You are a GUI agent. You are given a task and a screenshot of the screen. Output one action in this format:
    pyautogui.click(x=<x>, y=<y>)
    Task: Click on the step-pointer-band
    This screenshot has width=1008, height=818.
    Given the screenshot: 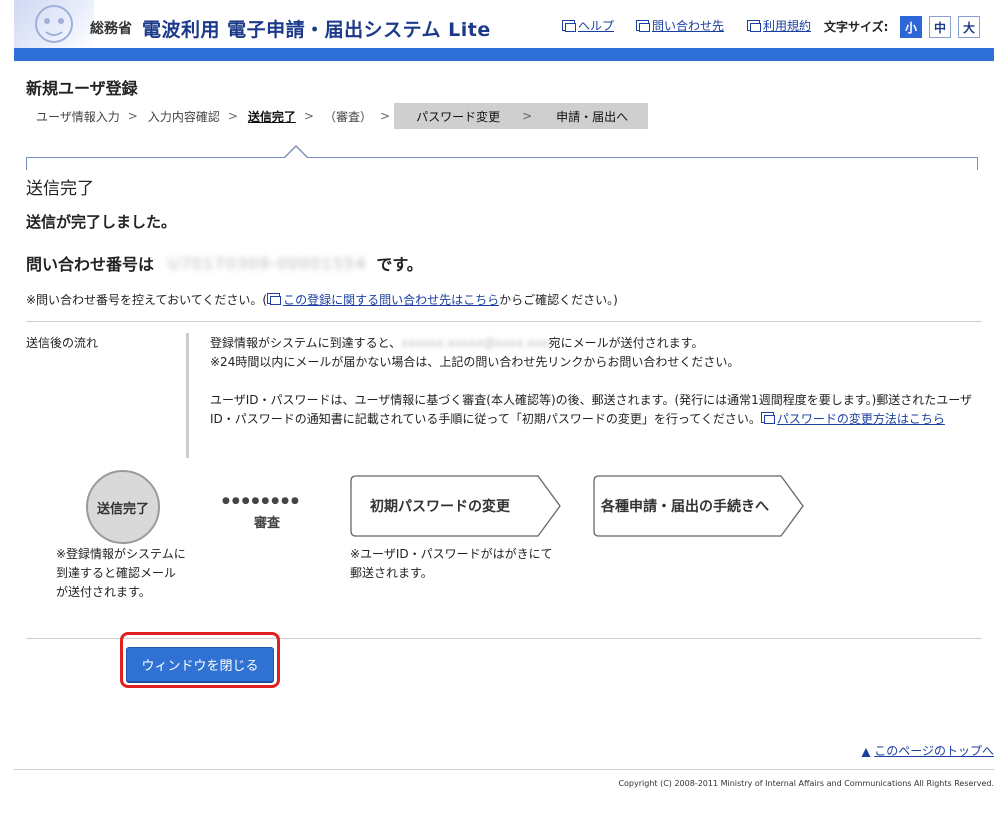 What is the action you would take?
    pyautogui.click(x=502, y=163)
    